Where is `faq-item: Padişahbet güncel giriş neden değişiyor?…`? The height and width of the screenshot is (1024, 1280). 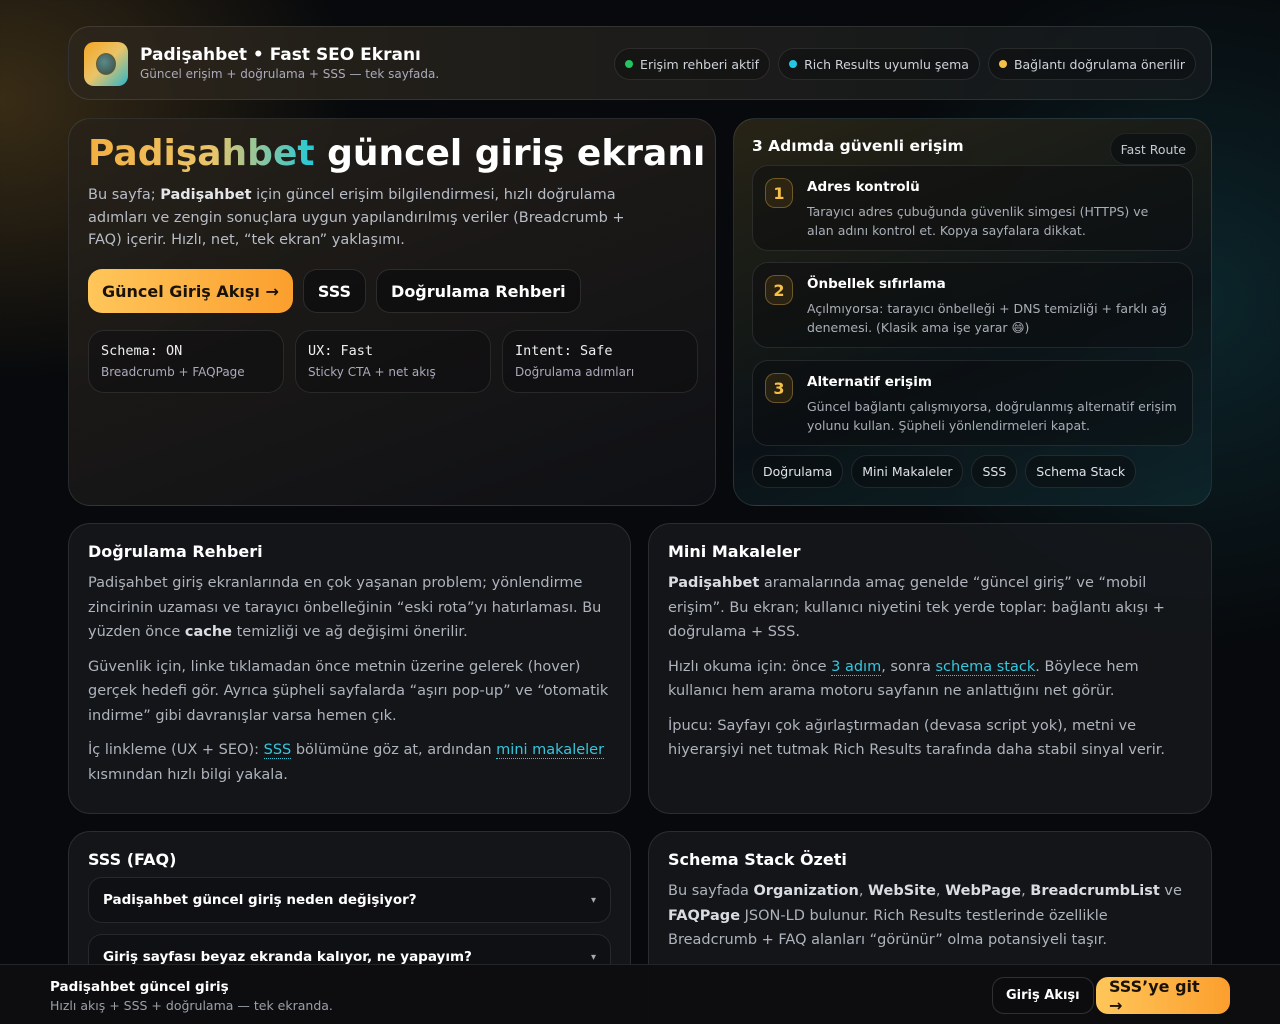 faq-item: Padişahbet güncel giriş neden değişiyor?… is located at coordinates (349, 900).